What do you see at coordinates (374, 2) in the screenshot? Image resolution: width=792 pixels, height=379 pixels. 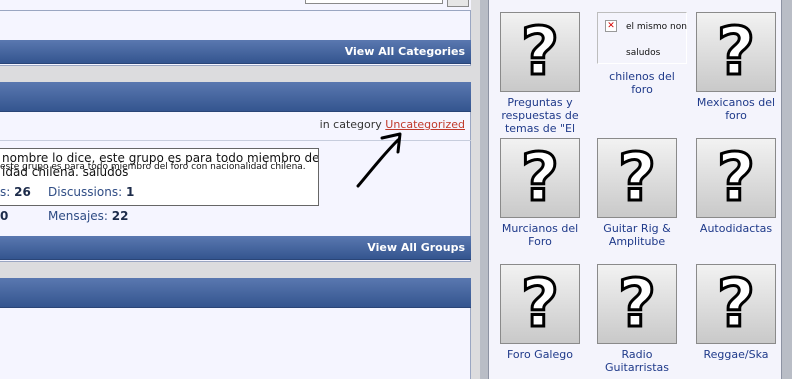 I see `search-input` at bounding box center [374, 2].